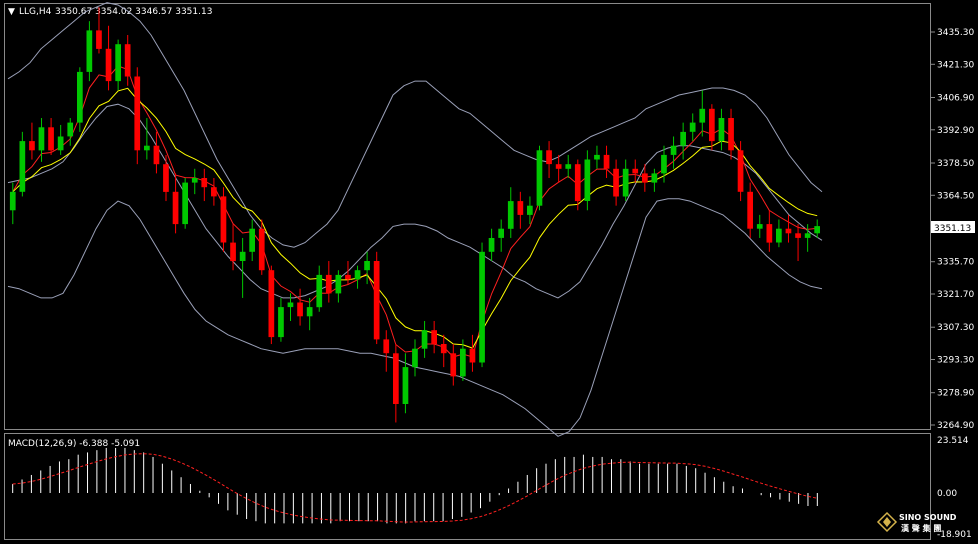 The image size is (978, 544). Describe the element at coordinates (955, 131) in the screenshot. I see `price-tick-label: 3392.90` at that location.